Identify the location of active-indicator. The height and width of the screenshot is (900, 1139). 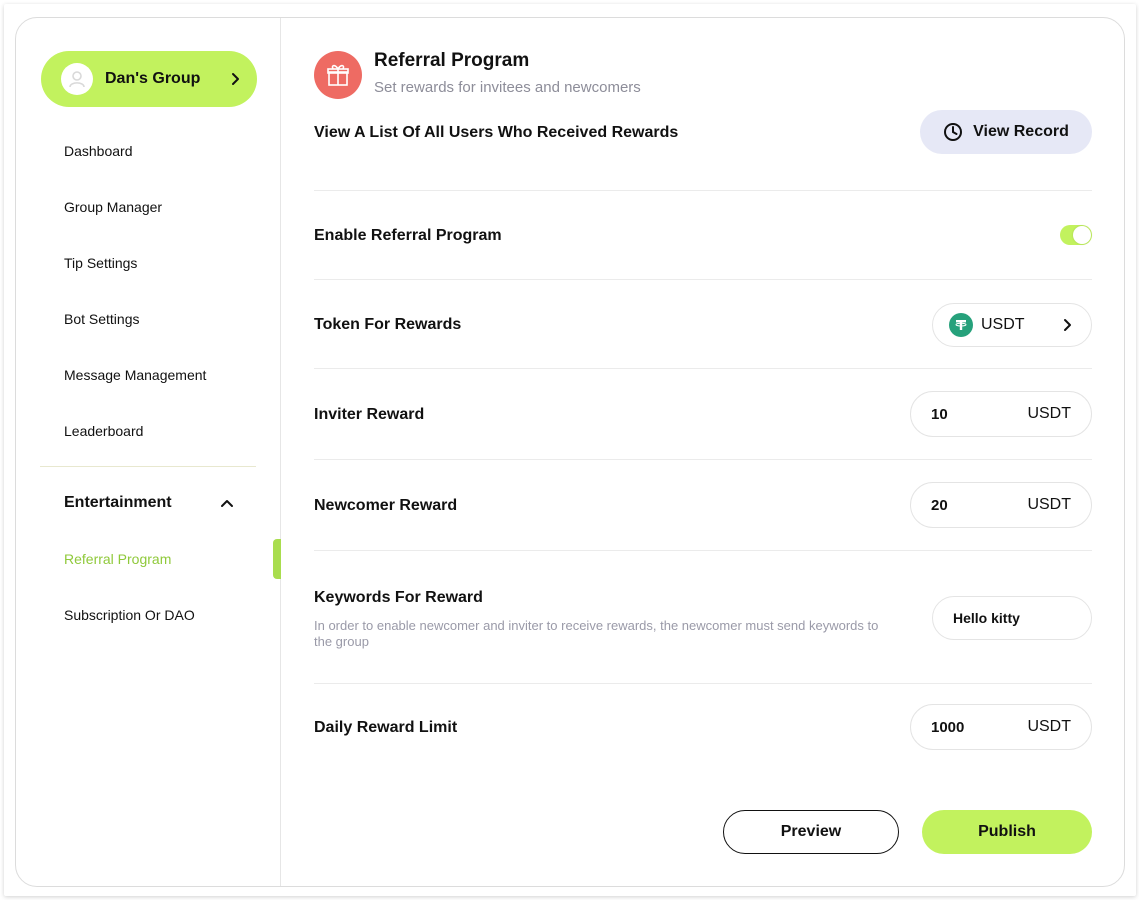
(277, 559).